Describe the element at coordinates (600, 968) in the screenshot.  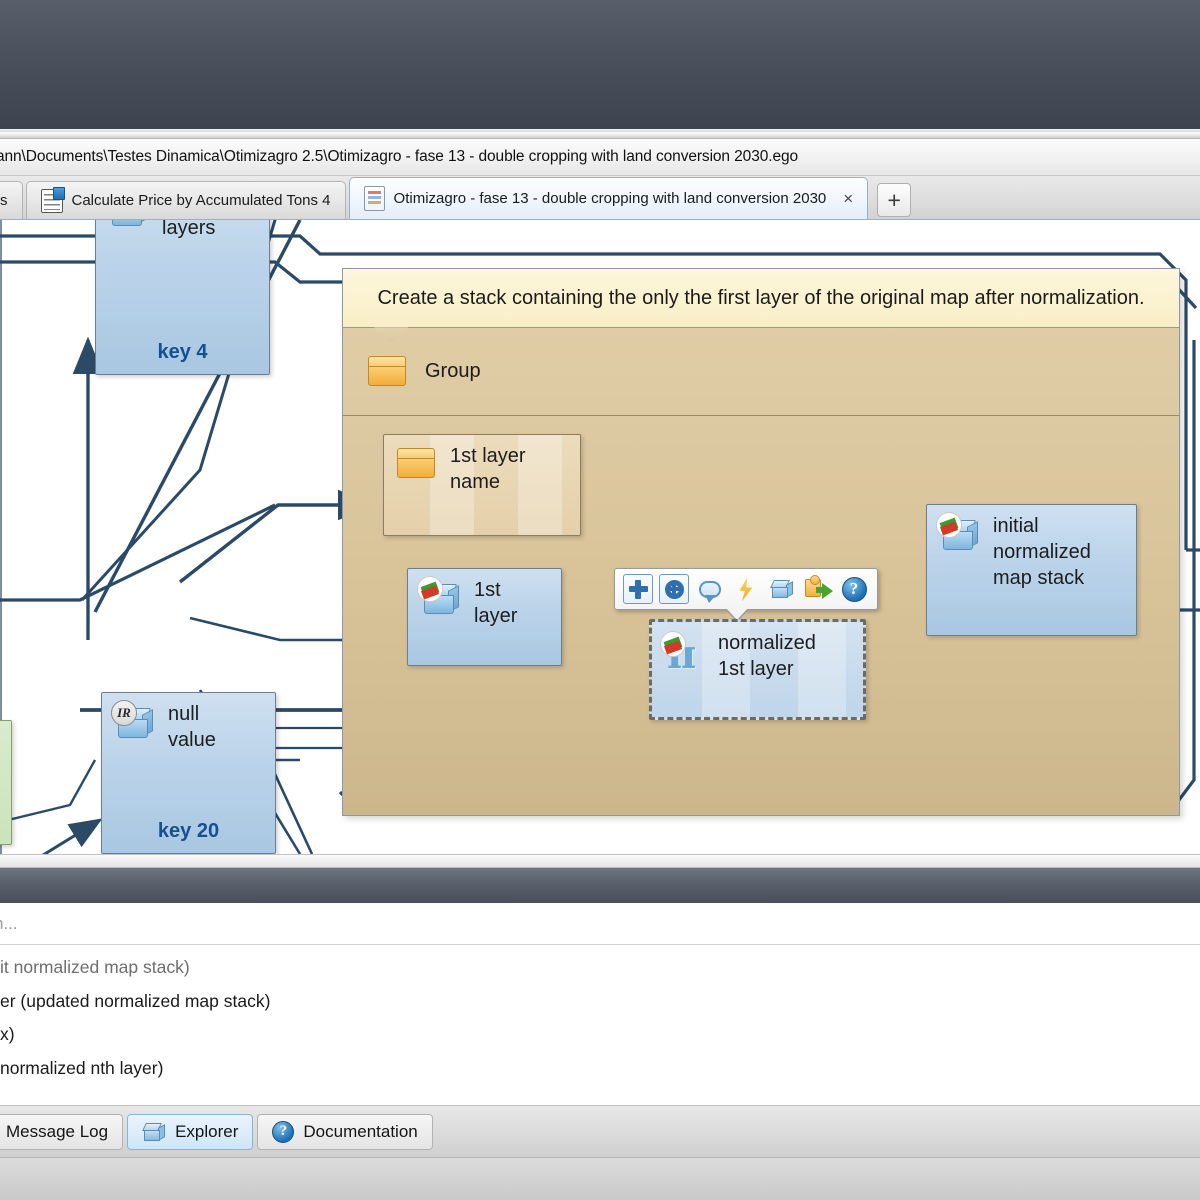
I see `list-item: it normalized map stack)` at that location.